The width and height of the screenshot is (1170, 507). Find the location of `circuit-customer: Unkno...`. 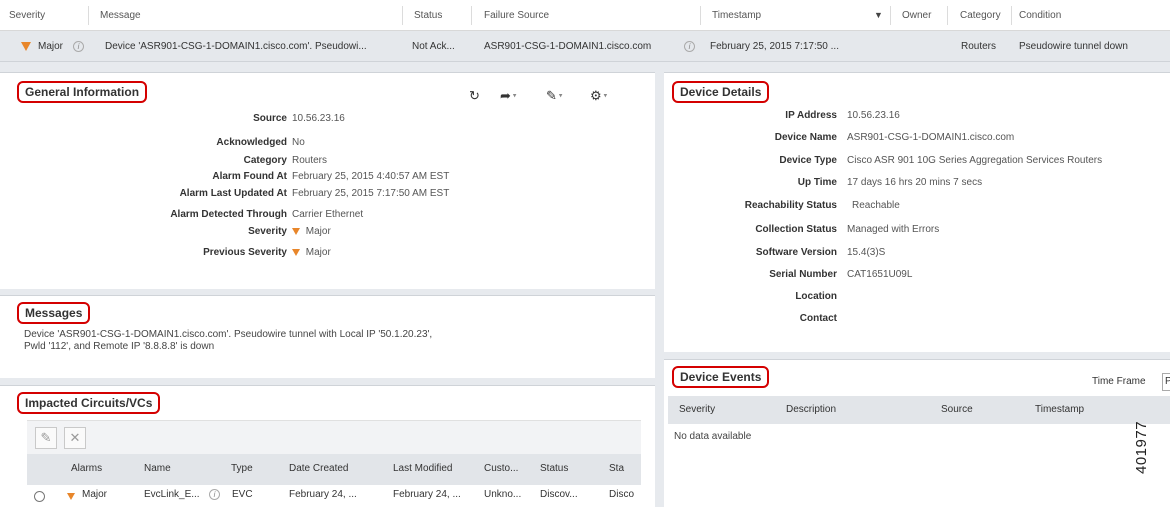

circuit-customer: Unkno... is located at coordinates (503, 494).